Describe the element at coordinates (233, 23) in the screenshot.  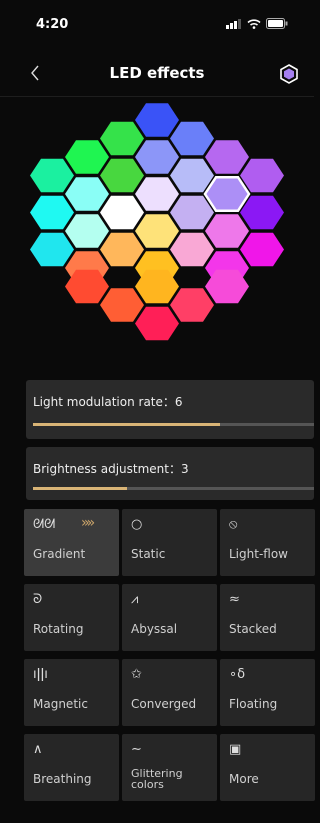
I see `signal-icon` at that location.